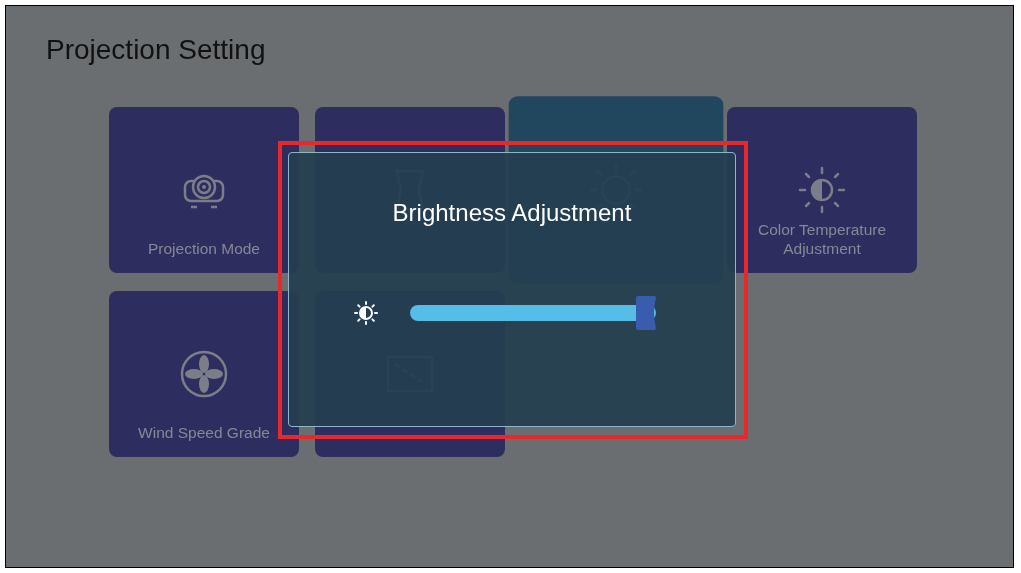 The width and height of the screenshot is (1021, 573). I want to click on fan-icon, so click(204, 374).